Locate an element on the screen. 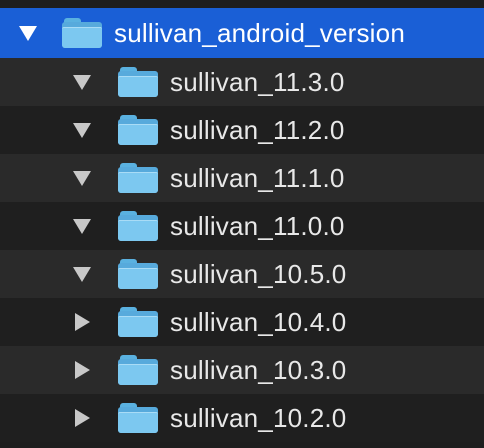 This screenshot has width=484, height=448. tree-row-label: sullivan_11.0.0 is located at coordinates (257, 225).